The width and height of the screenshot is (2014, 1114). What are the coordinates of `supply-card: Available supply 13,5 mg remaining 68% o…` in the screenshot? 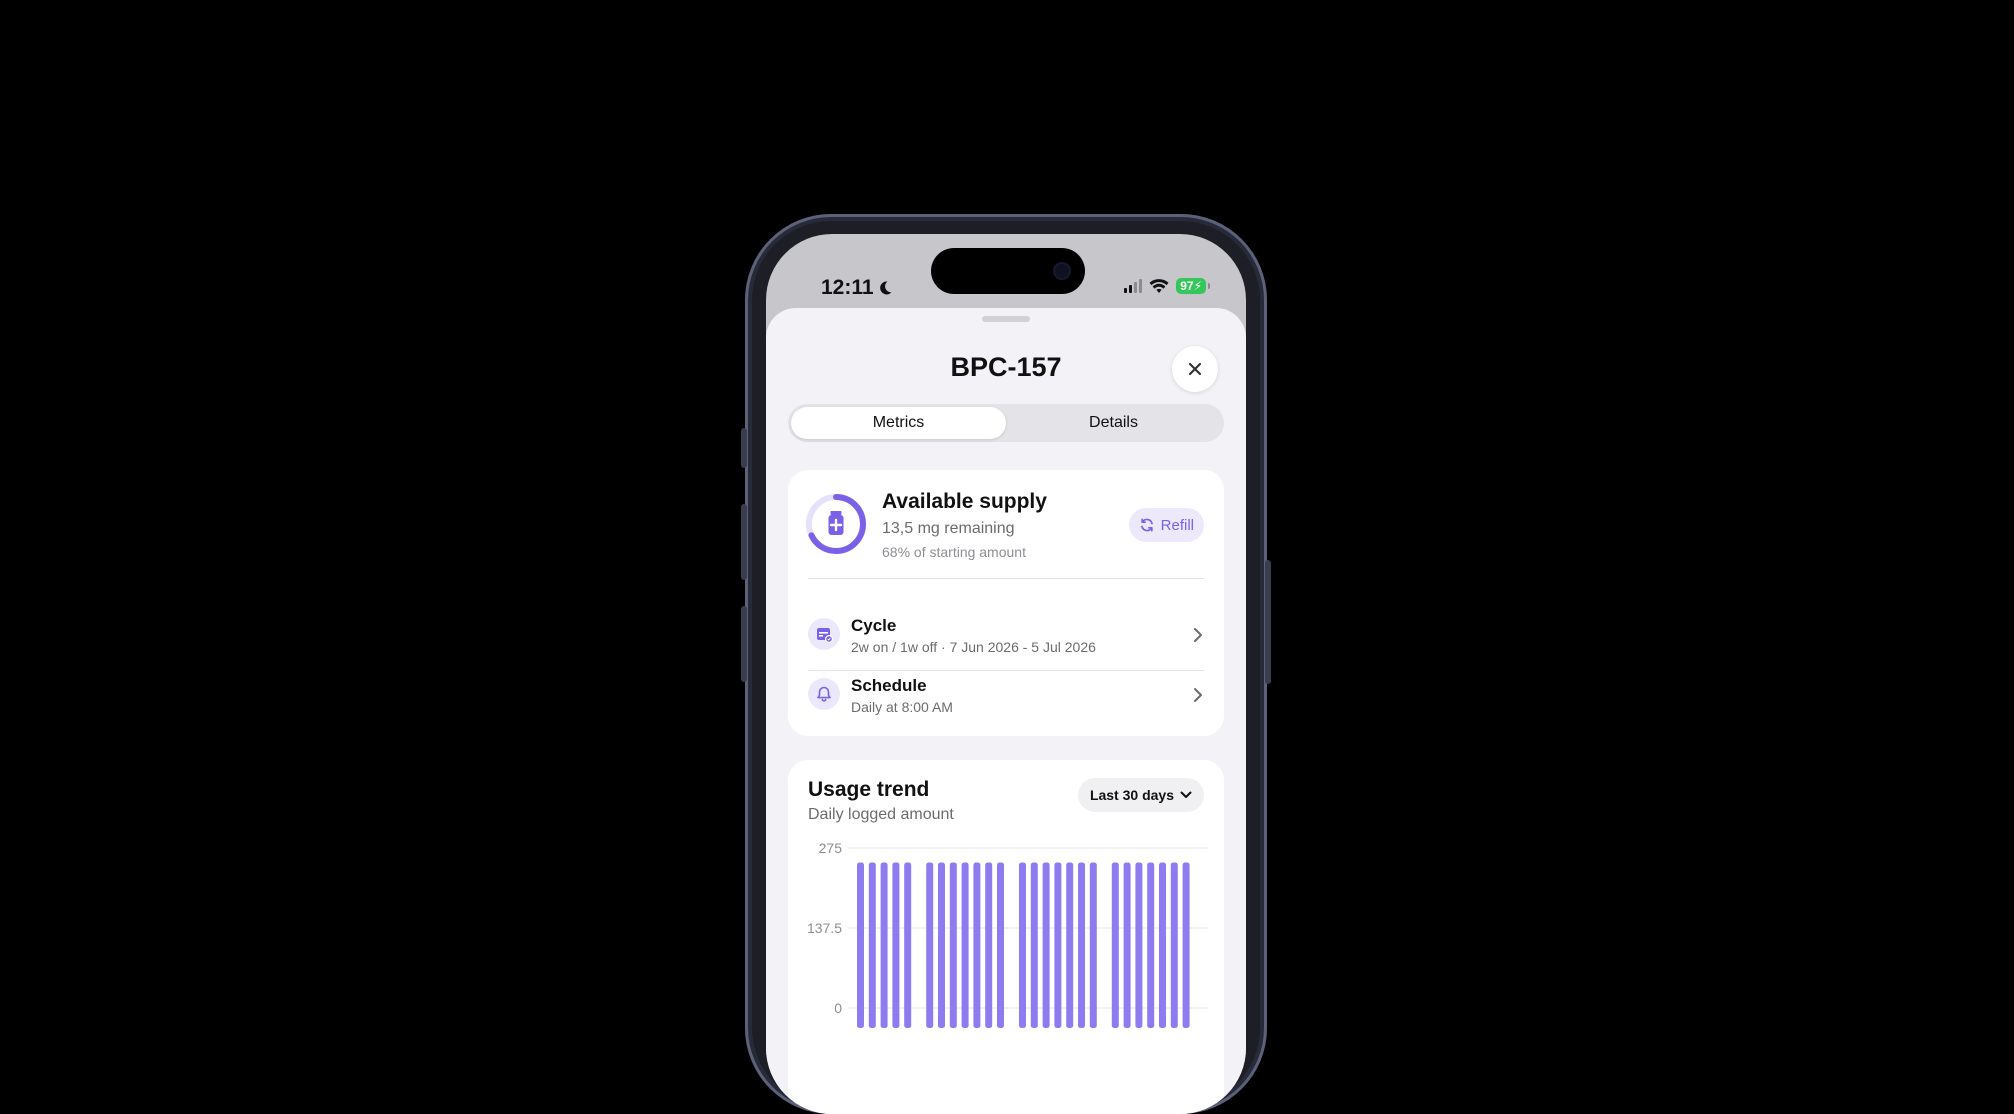 It's located at (1006, 603).